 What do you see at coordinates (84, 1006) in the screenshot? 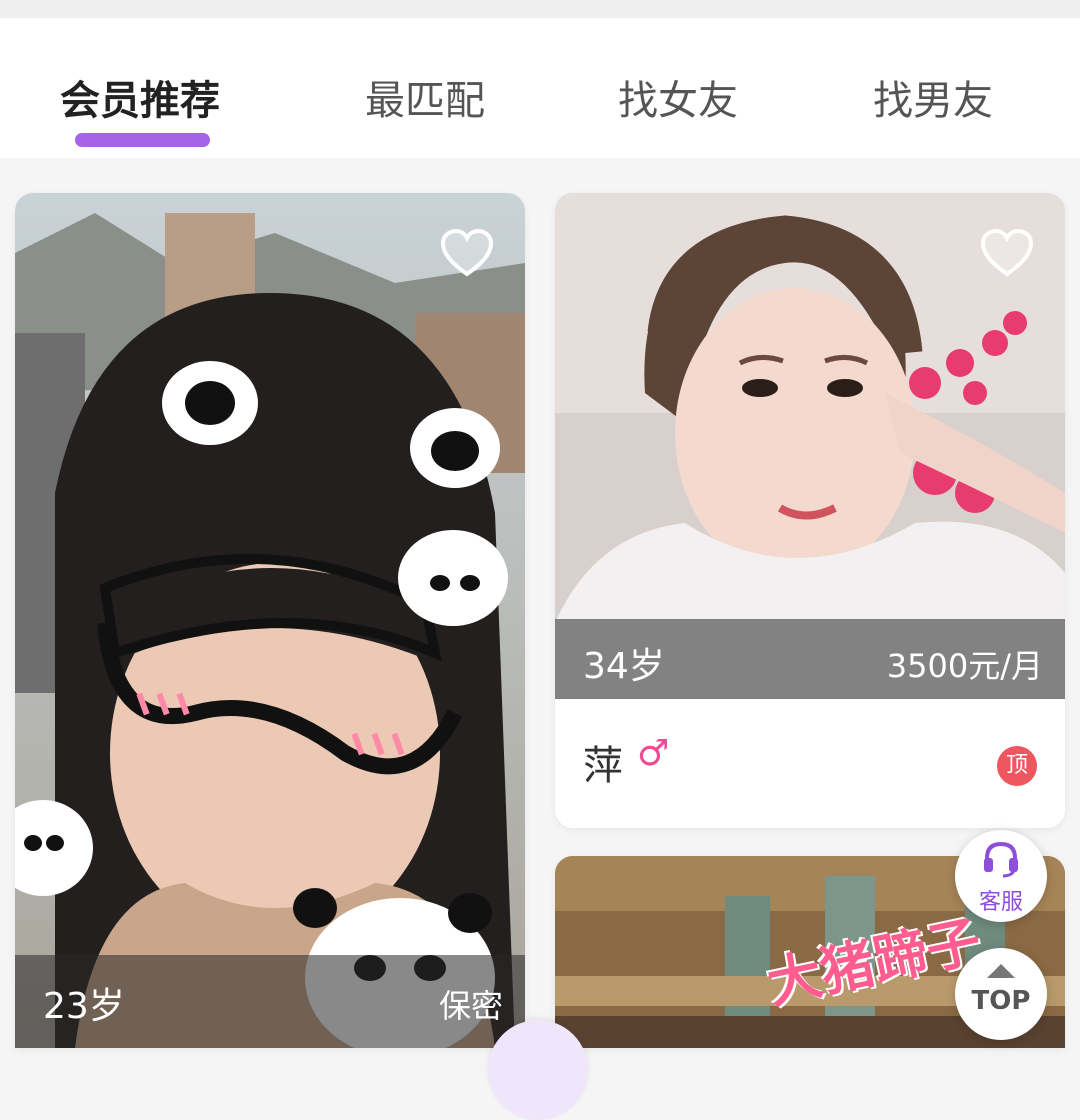
I see `age-label: 23岁` at bounding box center [84, 1006].